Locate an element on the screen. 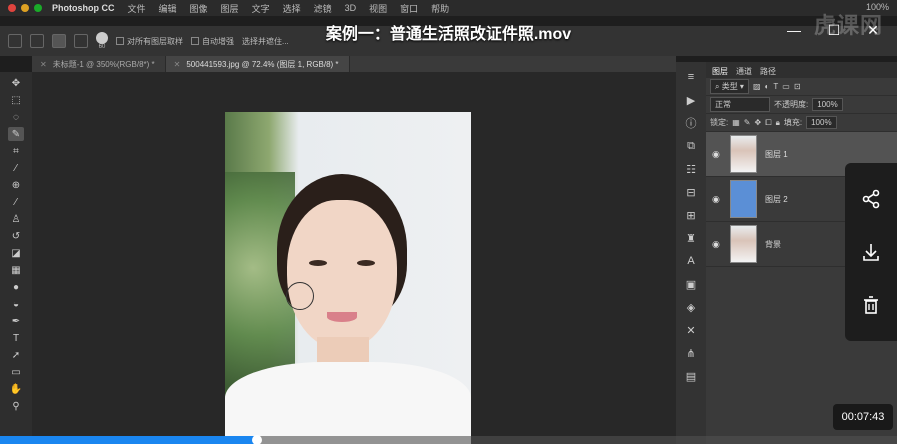  gradient-tool-icon: ▦ is located at coordinates (16, 270).